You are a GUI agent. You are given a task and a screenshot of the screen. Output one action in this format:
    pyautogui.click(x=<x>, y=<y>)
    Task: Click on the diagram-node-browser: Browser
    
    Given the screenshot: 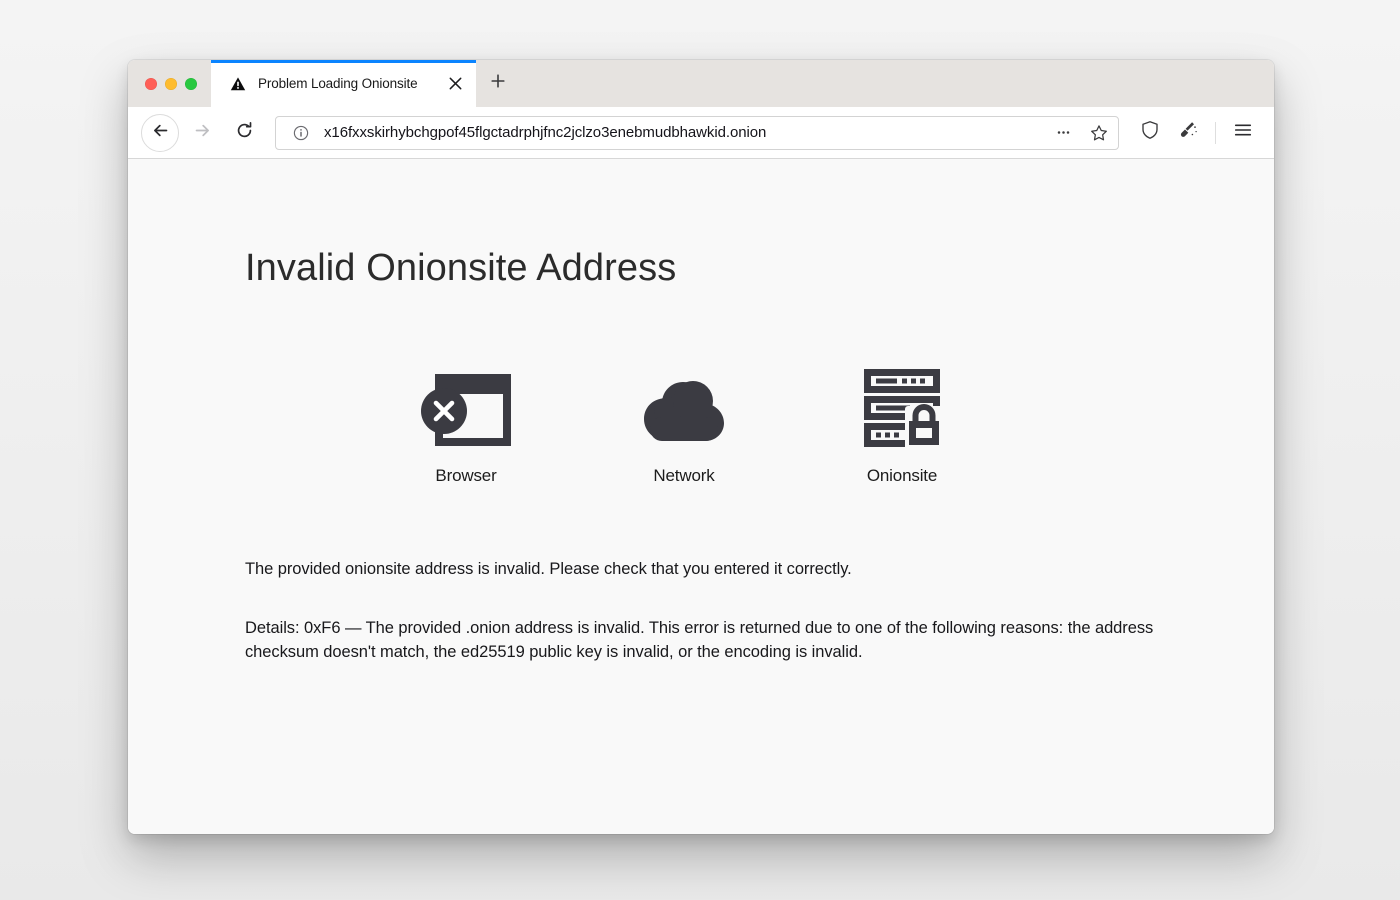 What is the action you would take?
    pyautogui.click(x=466, y=426)
    